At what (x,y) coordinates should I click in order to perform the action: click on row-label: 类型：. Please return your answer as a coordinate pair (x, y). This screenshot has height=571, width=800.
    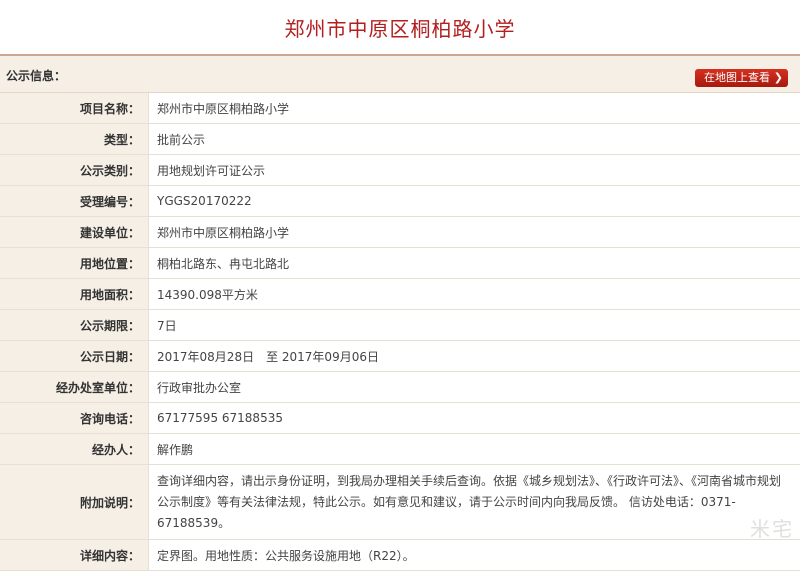
    Looking at the image, I should click on (74, 139).